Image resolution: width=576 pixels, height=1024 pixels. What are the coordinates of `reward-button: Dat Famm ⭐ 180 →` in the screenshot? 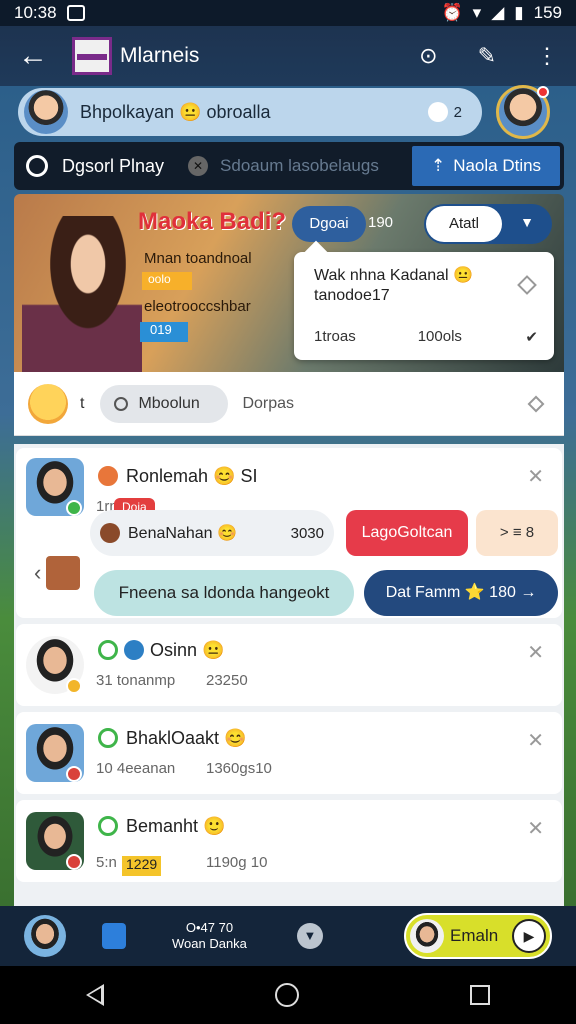 It's located at (461, 593).